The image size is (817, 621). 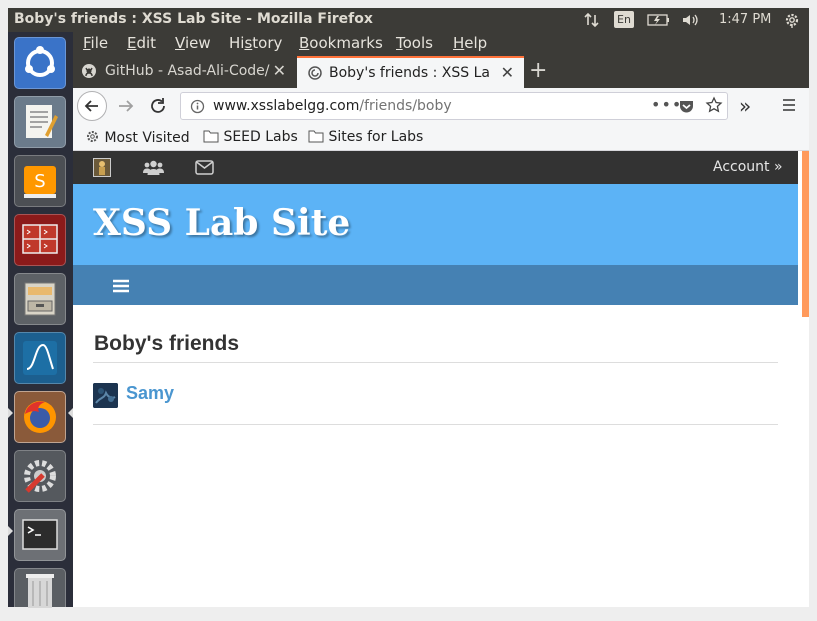 What do you see at coordinates (40, 240) in the screenshot?
I see `terminal-split-icon` at bounding box center [40, 240].